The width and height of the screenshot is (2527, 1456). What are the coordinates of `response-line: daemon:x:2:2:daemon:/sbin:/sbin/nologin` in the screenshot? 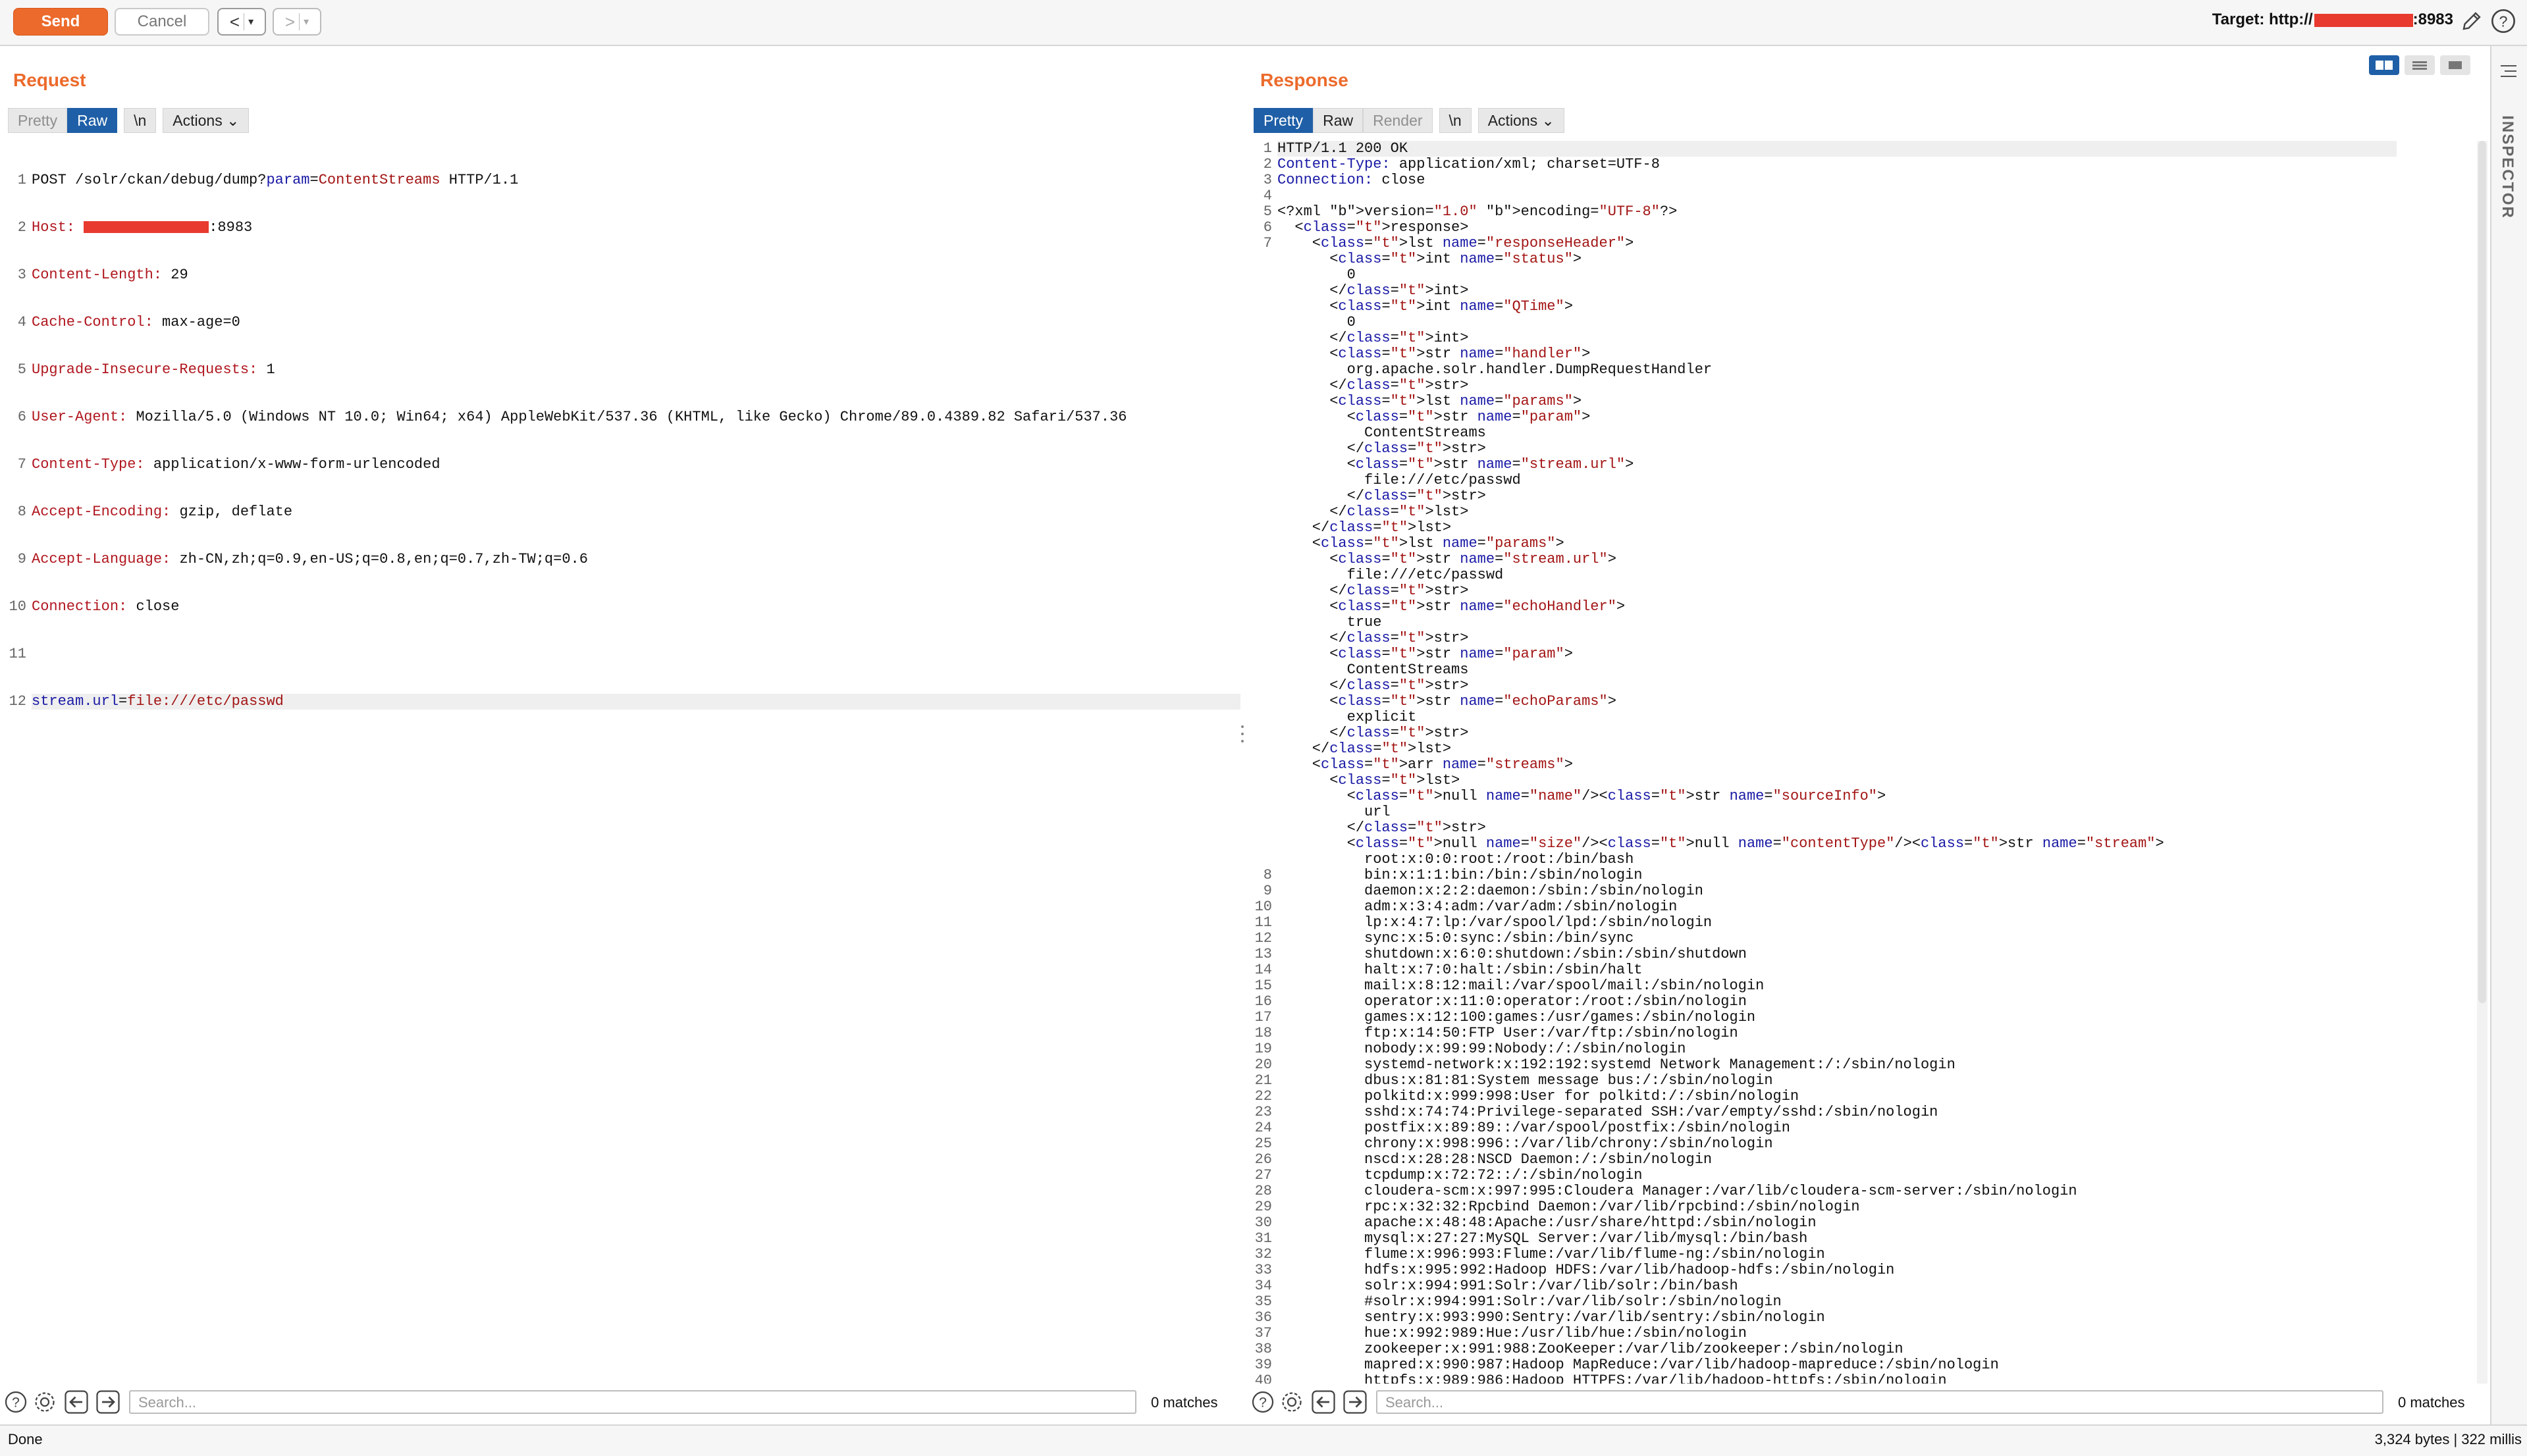 It's located at (1490, 891).